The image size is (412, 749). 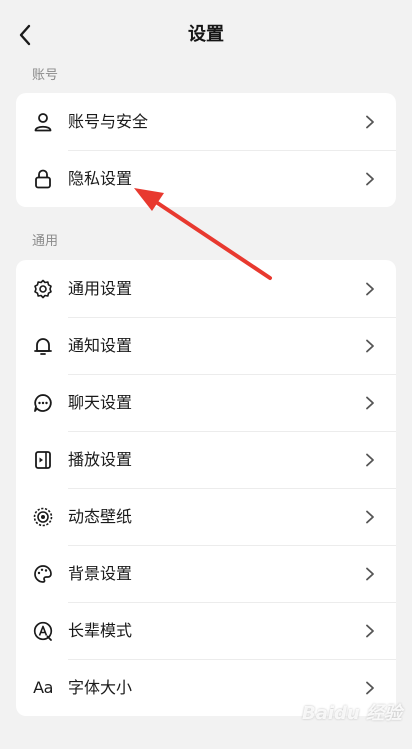 I want to click on row-label: 隐私设置, so click(x=100, y=178).